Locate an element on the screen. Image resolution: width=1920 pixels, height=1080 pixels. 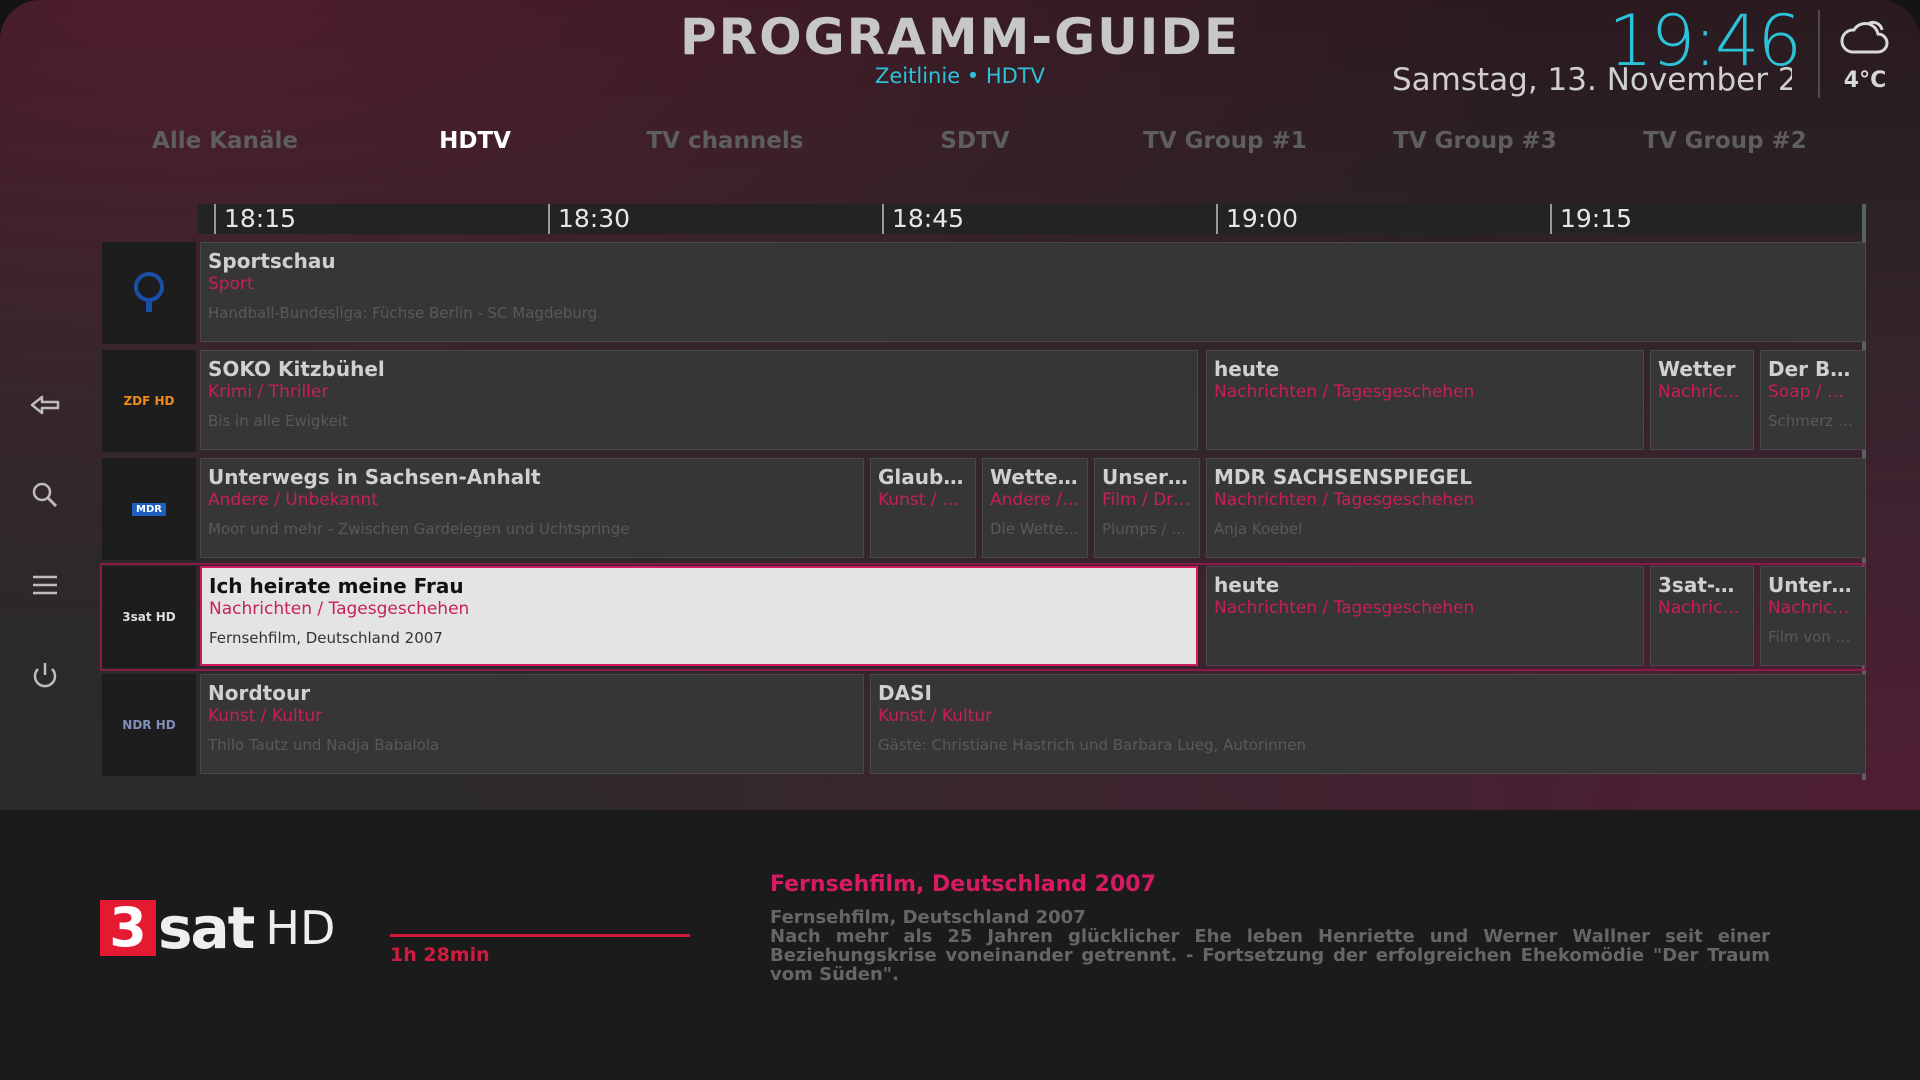
program-desc: Bis in alle Ewigkeit is located at coordinates (278, 421).